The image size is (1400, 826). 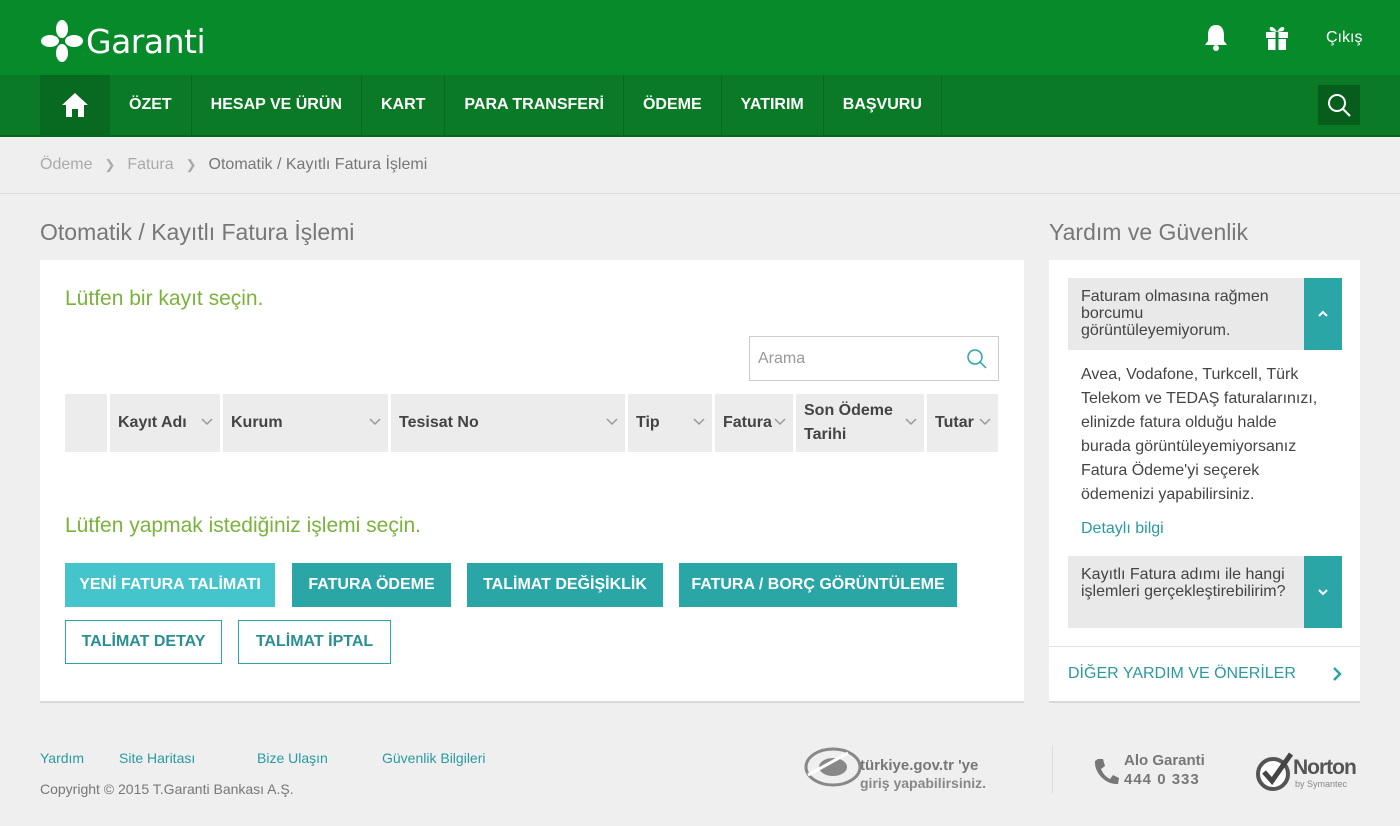 I want to click on nav-item-kart: KART, so click(x=404, y=105).